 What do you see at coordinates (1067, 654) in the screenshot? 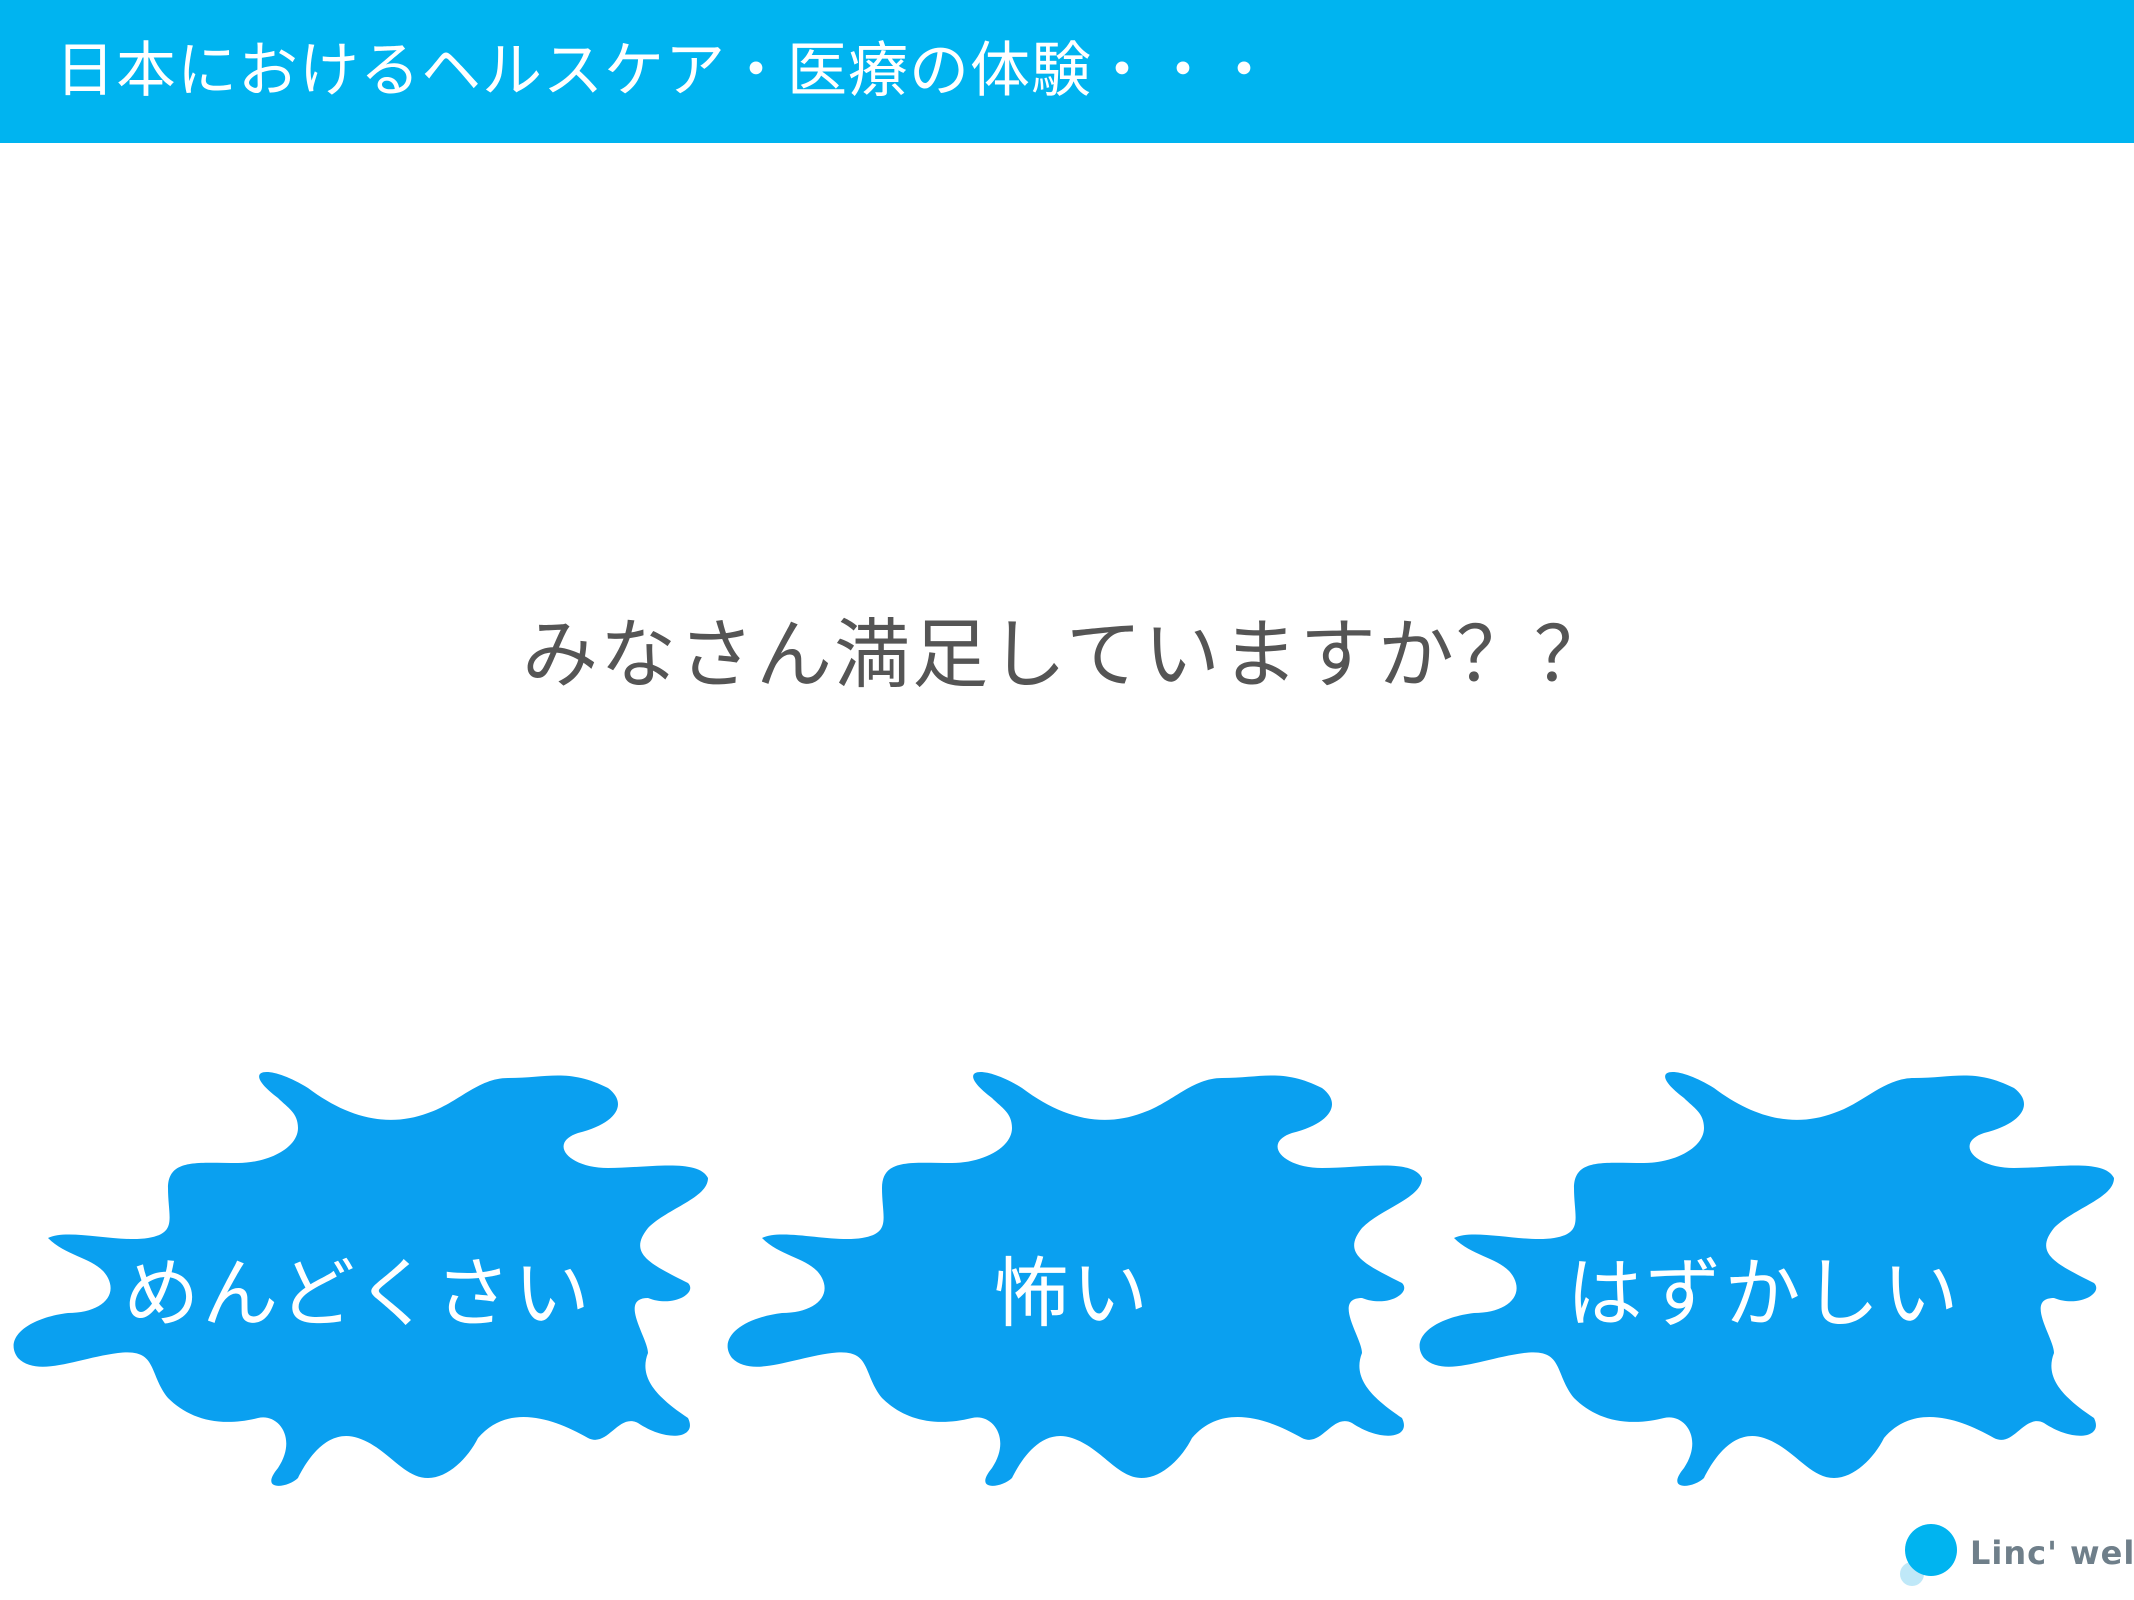
I see `question-text: みなさん満足していますか？？` at bounding box center [1067, 654].